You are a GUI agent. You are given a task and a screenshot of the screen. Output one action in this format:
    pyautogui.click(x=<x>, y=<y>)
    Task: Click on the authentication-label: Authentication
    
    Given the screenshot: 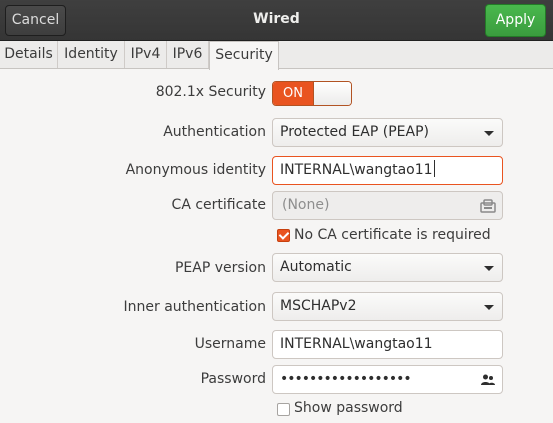 What is the action you would take?
    pyautogui.click(x=214, y=132)
    